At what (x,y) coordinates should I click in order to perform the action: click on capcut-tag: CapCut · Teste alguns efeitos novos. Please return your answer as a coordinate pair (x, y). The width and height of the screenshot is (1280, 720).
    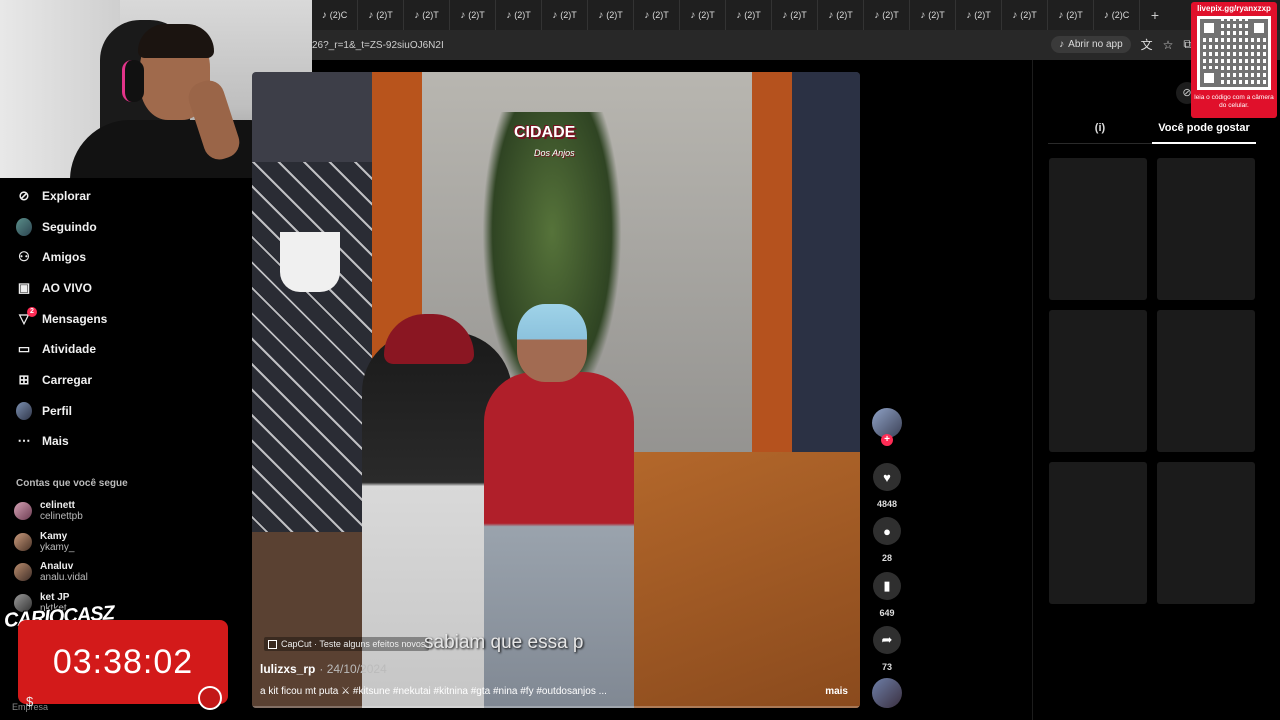
    Looking at the image, I should click on (347, 644).